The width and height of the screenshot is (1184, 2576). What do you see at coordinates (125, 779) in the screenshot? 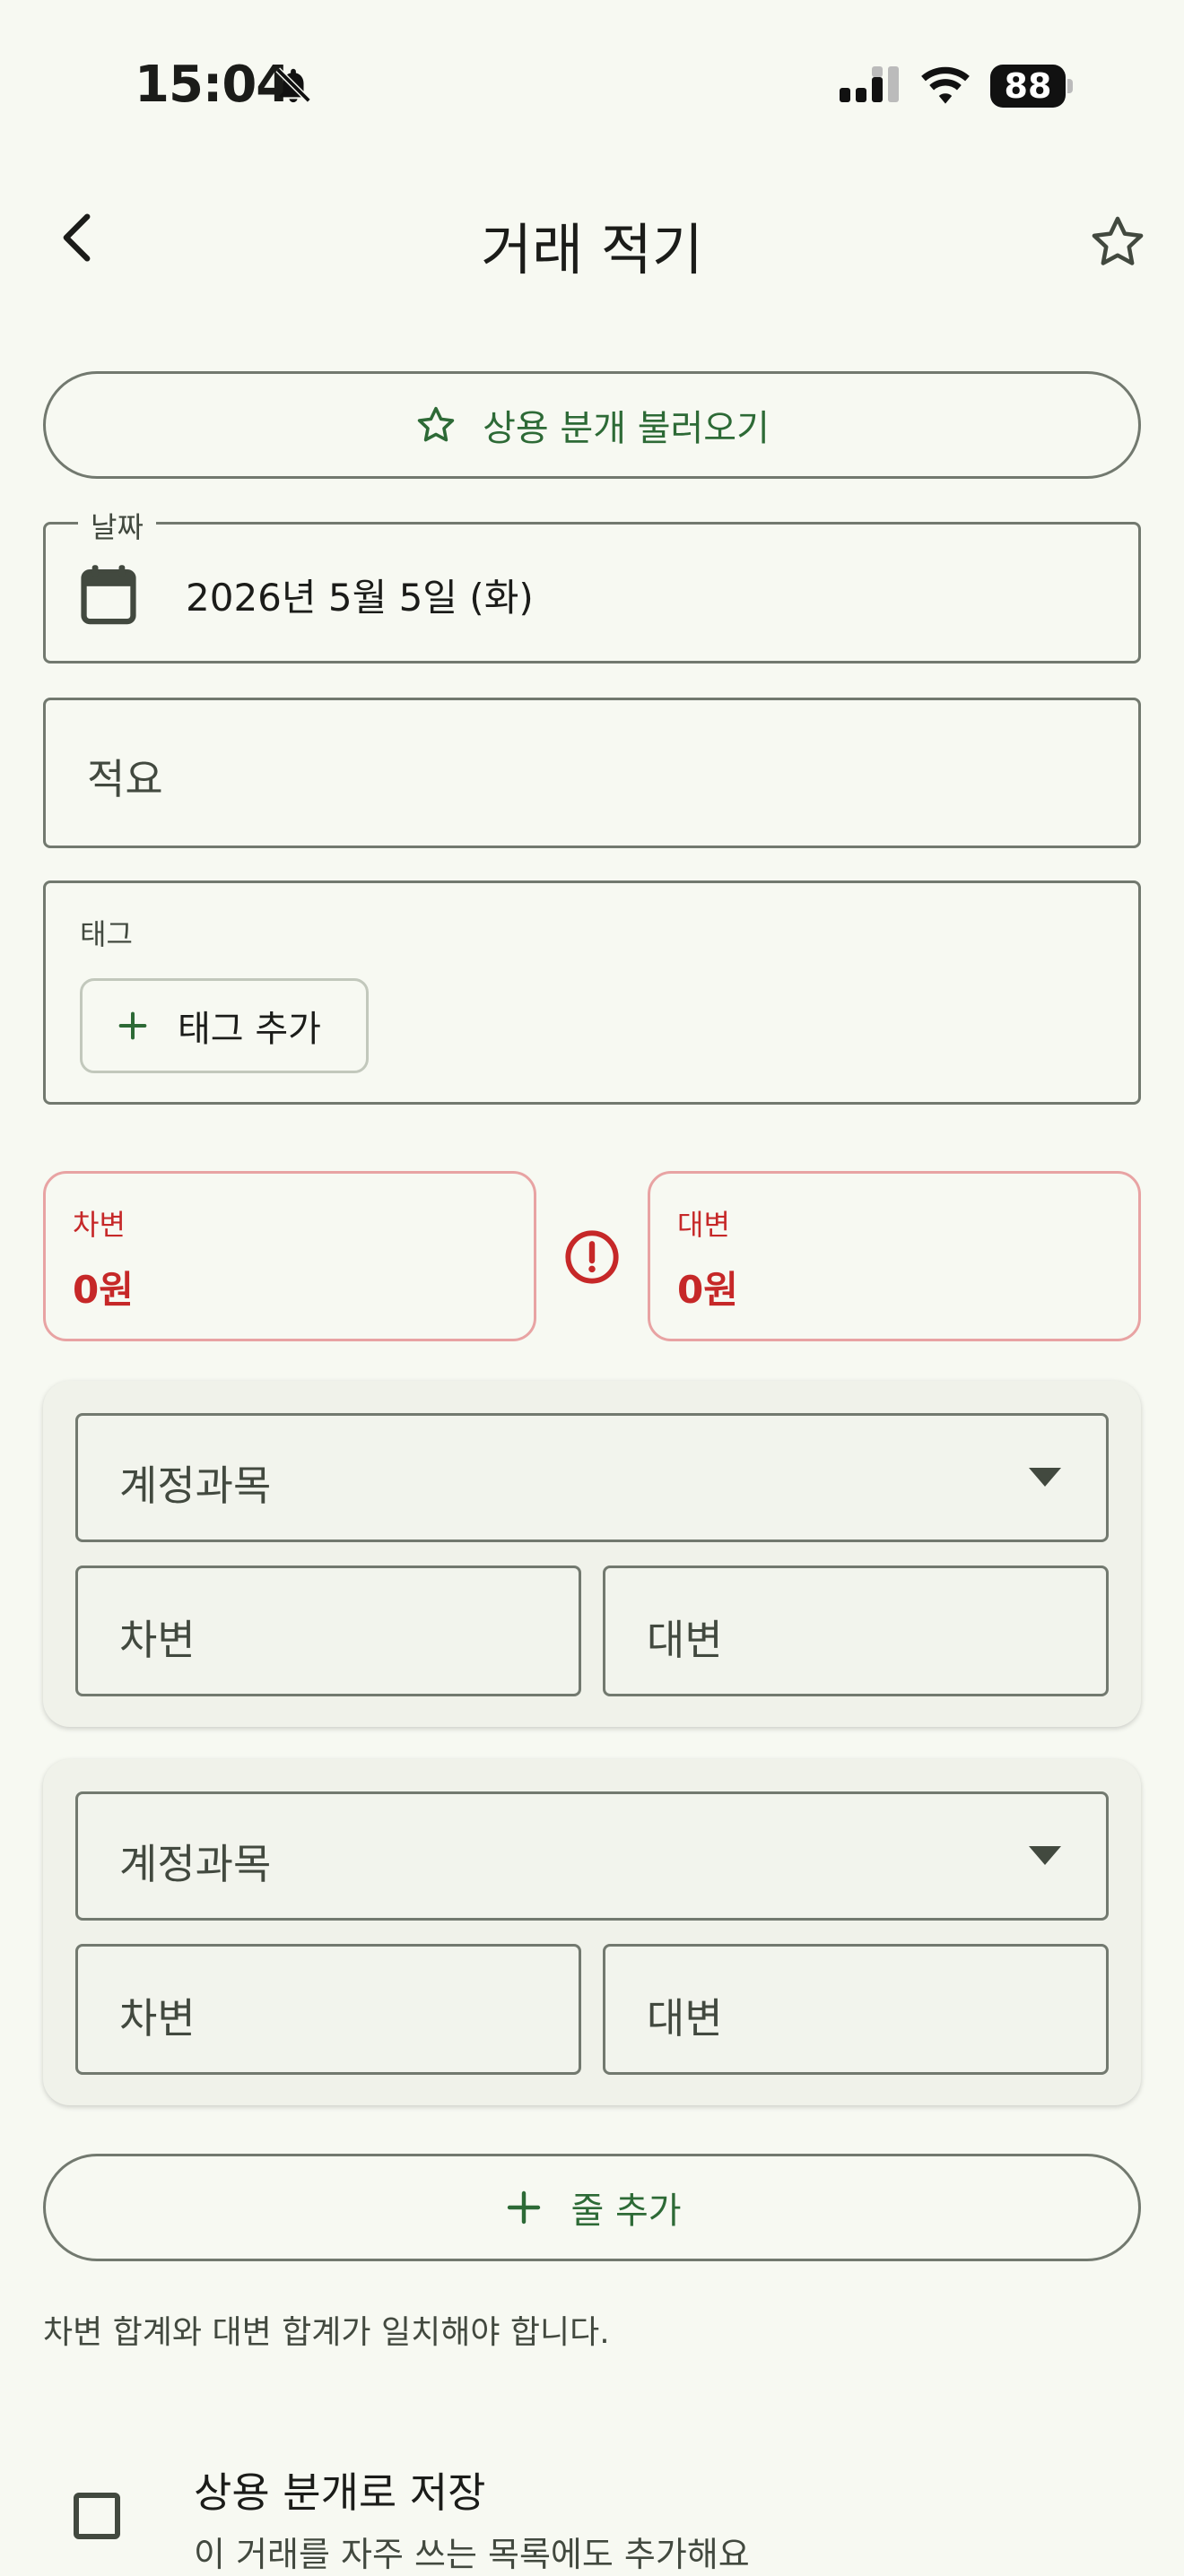
I see `memo-placeholder: 적요` at bounding box center [125, 779].